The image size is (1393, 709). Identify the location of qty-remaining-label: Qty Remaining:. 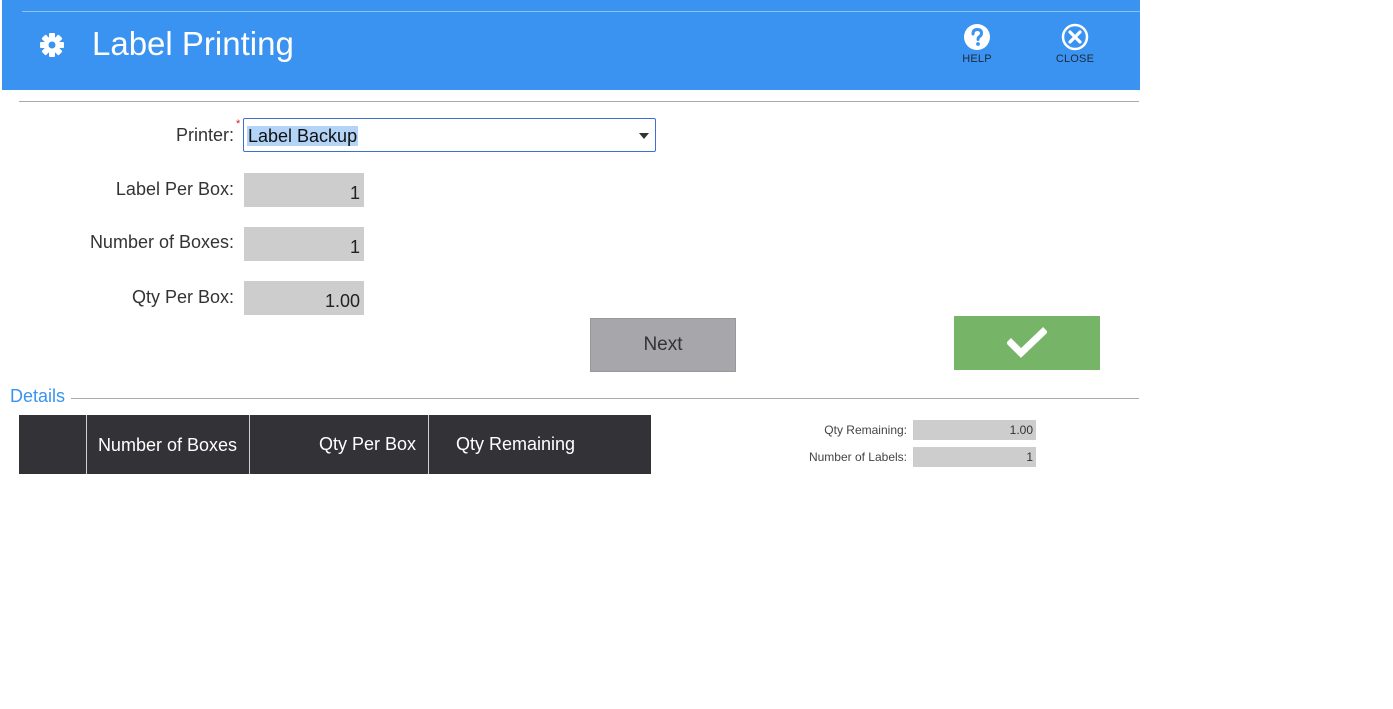
(865, 430).